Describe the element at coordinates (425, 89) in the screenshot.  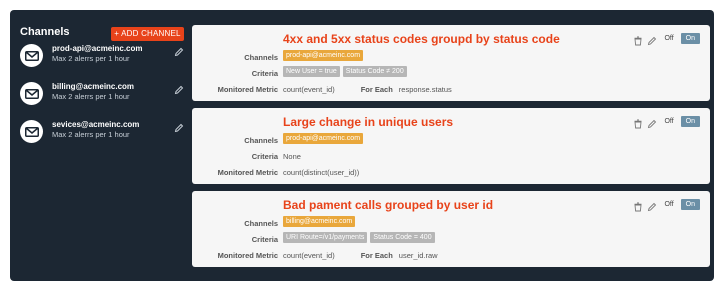
I see `for-each-value: response.status` at that location.